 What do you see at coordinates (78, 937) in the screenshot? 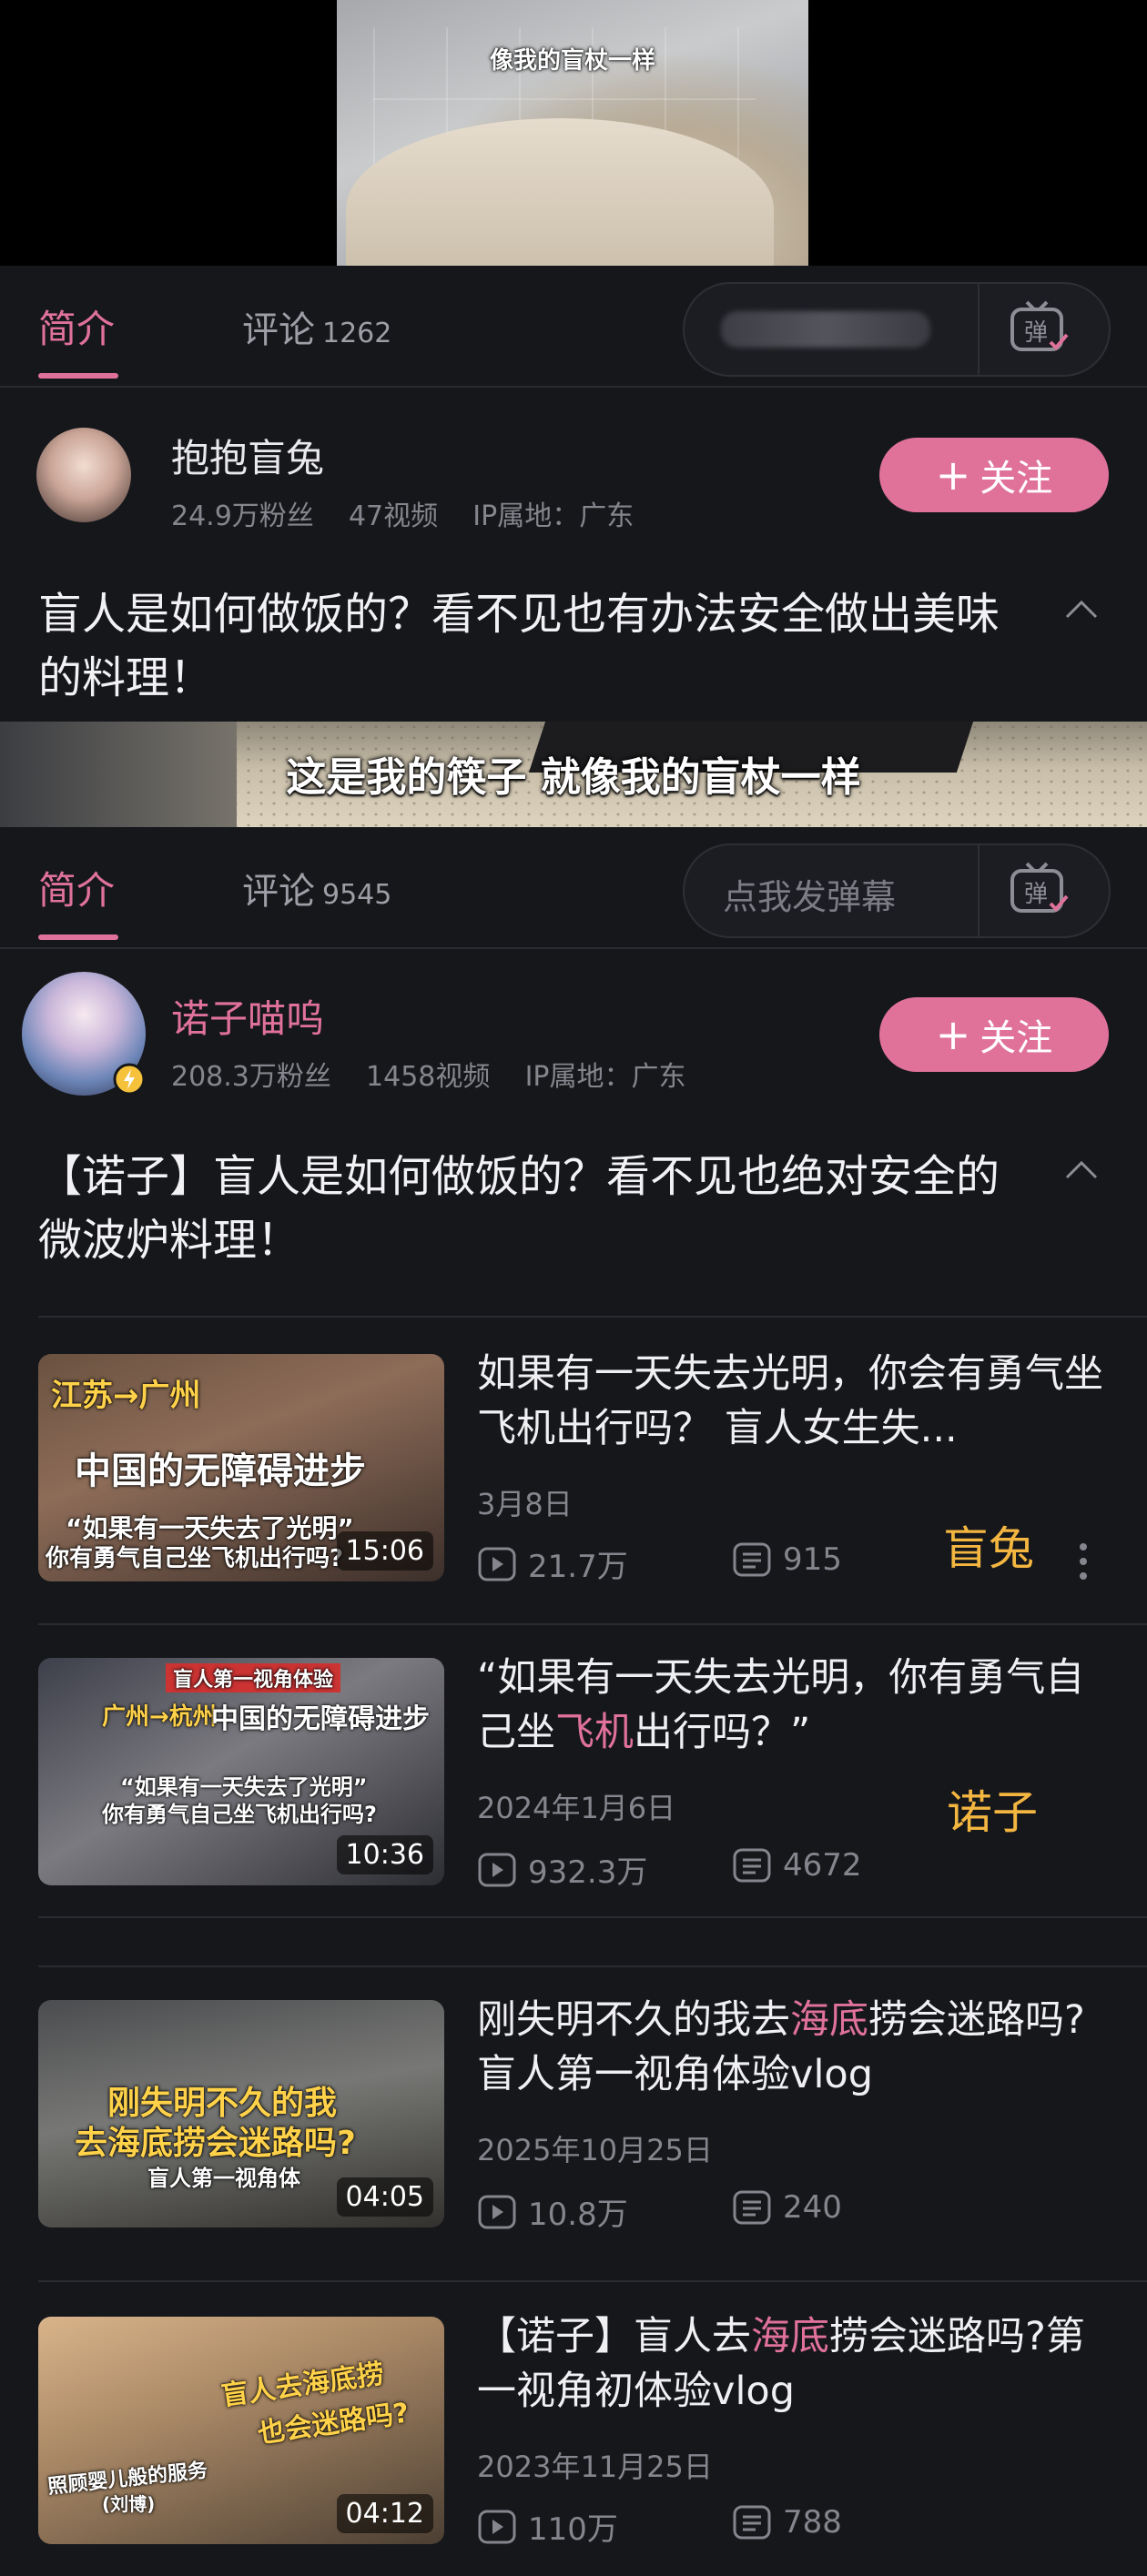
I see `tab-active-underline` at bounding box center [78, 937].